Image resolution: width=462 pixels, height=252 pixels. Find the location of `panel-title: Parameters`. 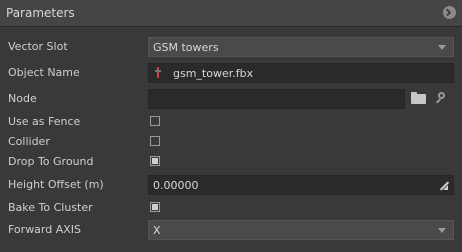

panel-title: Parameters is located at coordinates (40, 13).